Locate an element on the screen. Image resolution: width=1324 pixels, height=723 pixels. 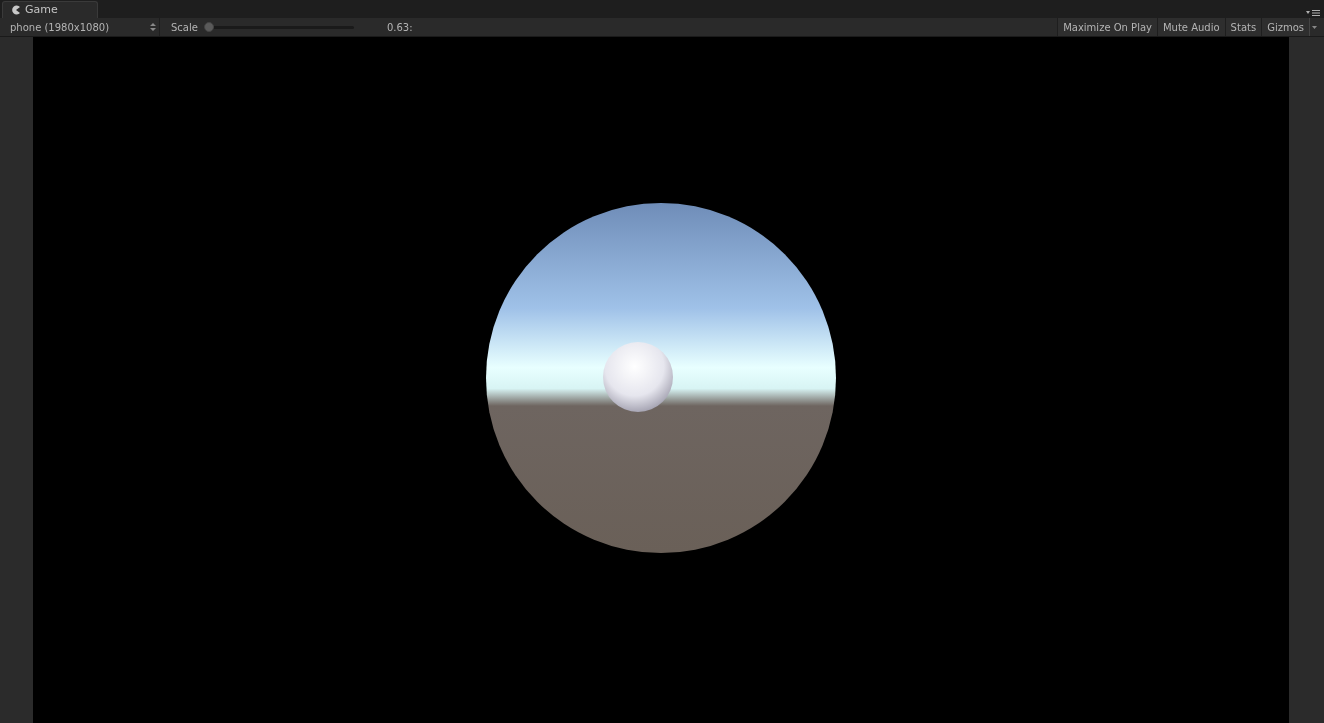
caret-icon is located at coordinates (1314, 27).